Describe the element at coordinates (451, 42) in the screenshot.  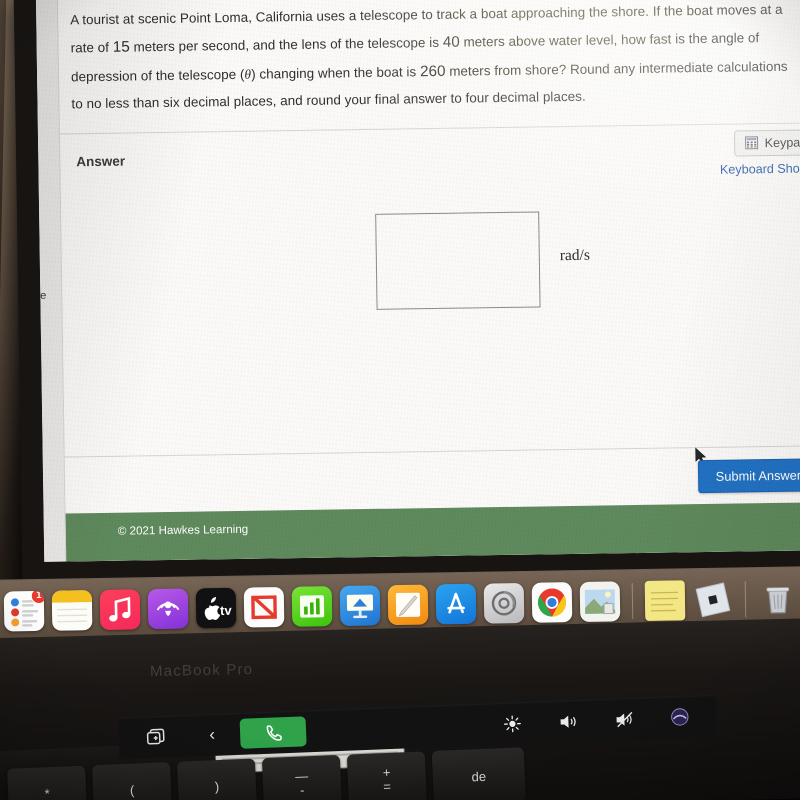
I see `question-lens-height: 40` at that location.